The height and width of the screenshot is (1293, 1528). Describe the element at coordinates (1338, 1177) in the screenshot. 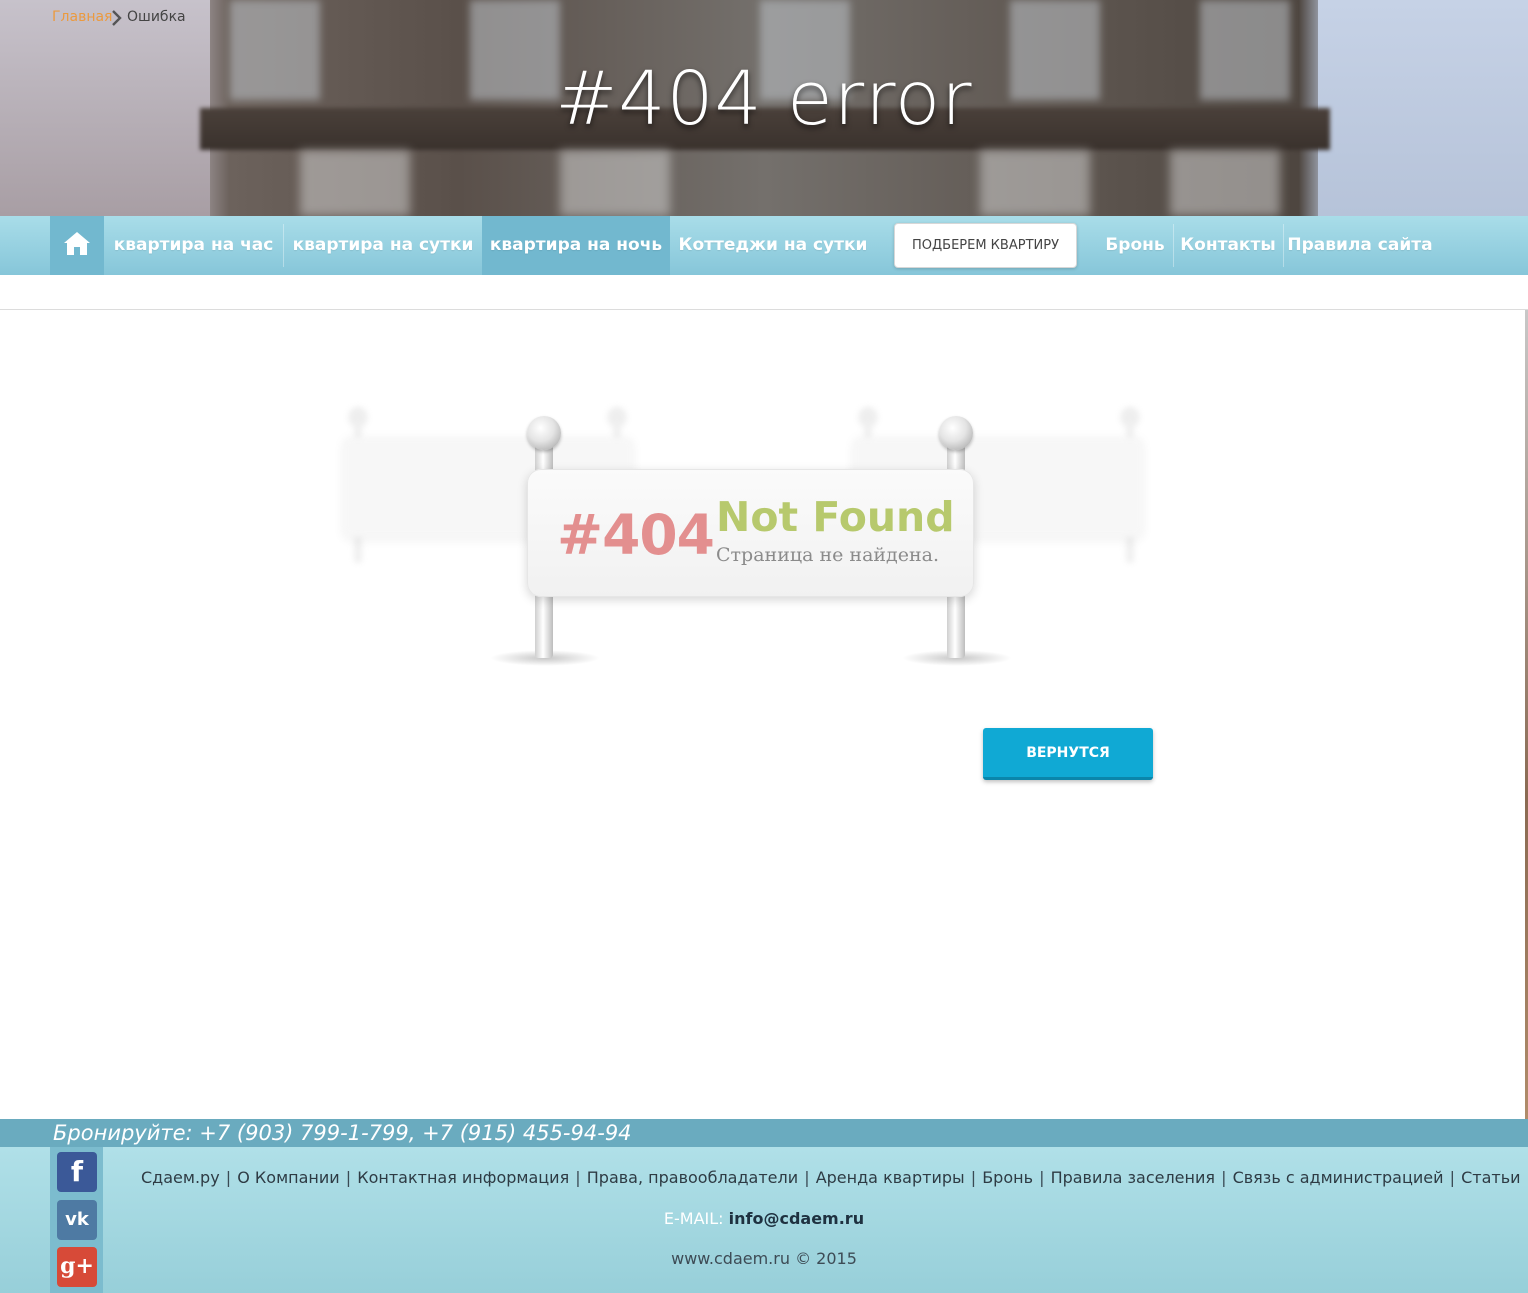

I see `footer-link: Связь с администрацией` at that location.